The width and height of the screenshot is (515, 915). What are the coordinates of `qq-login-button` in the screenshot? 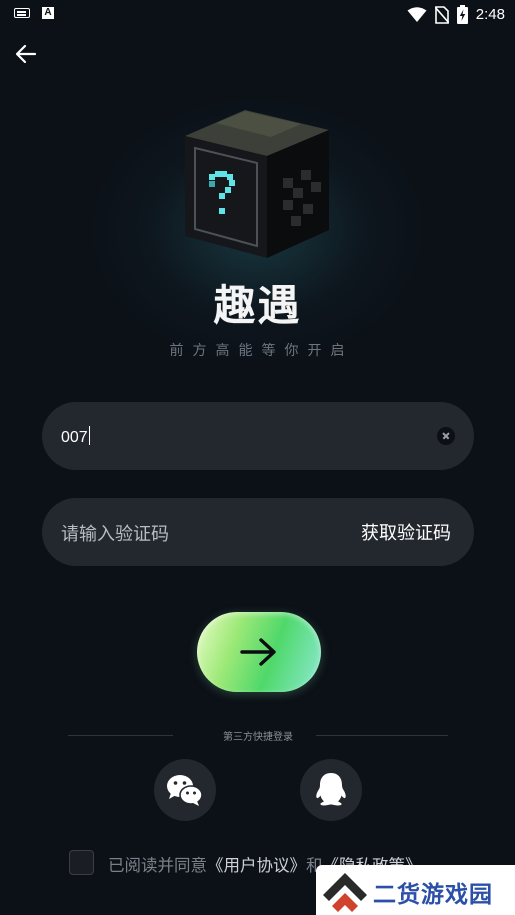 It's located at (331, 790).